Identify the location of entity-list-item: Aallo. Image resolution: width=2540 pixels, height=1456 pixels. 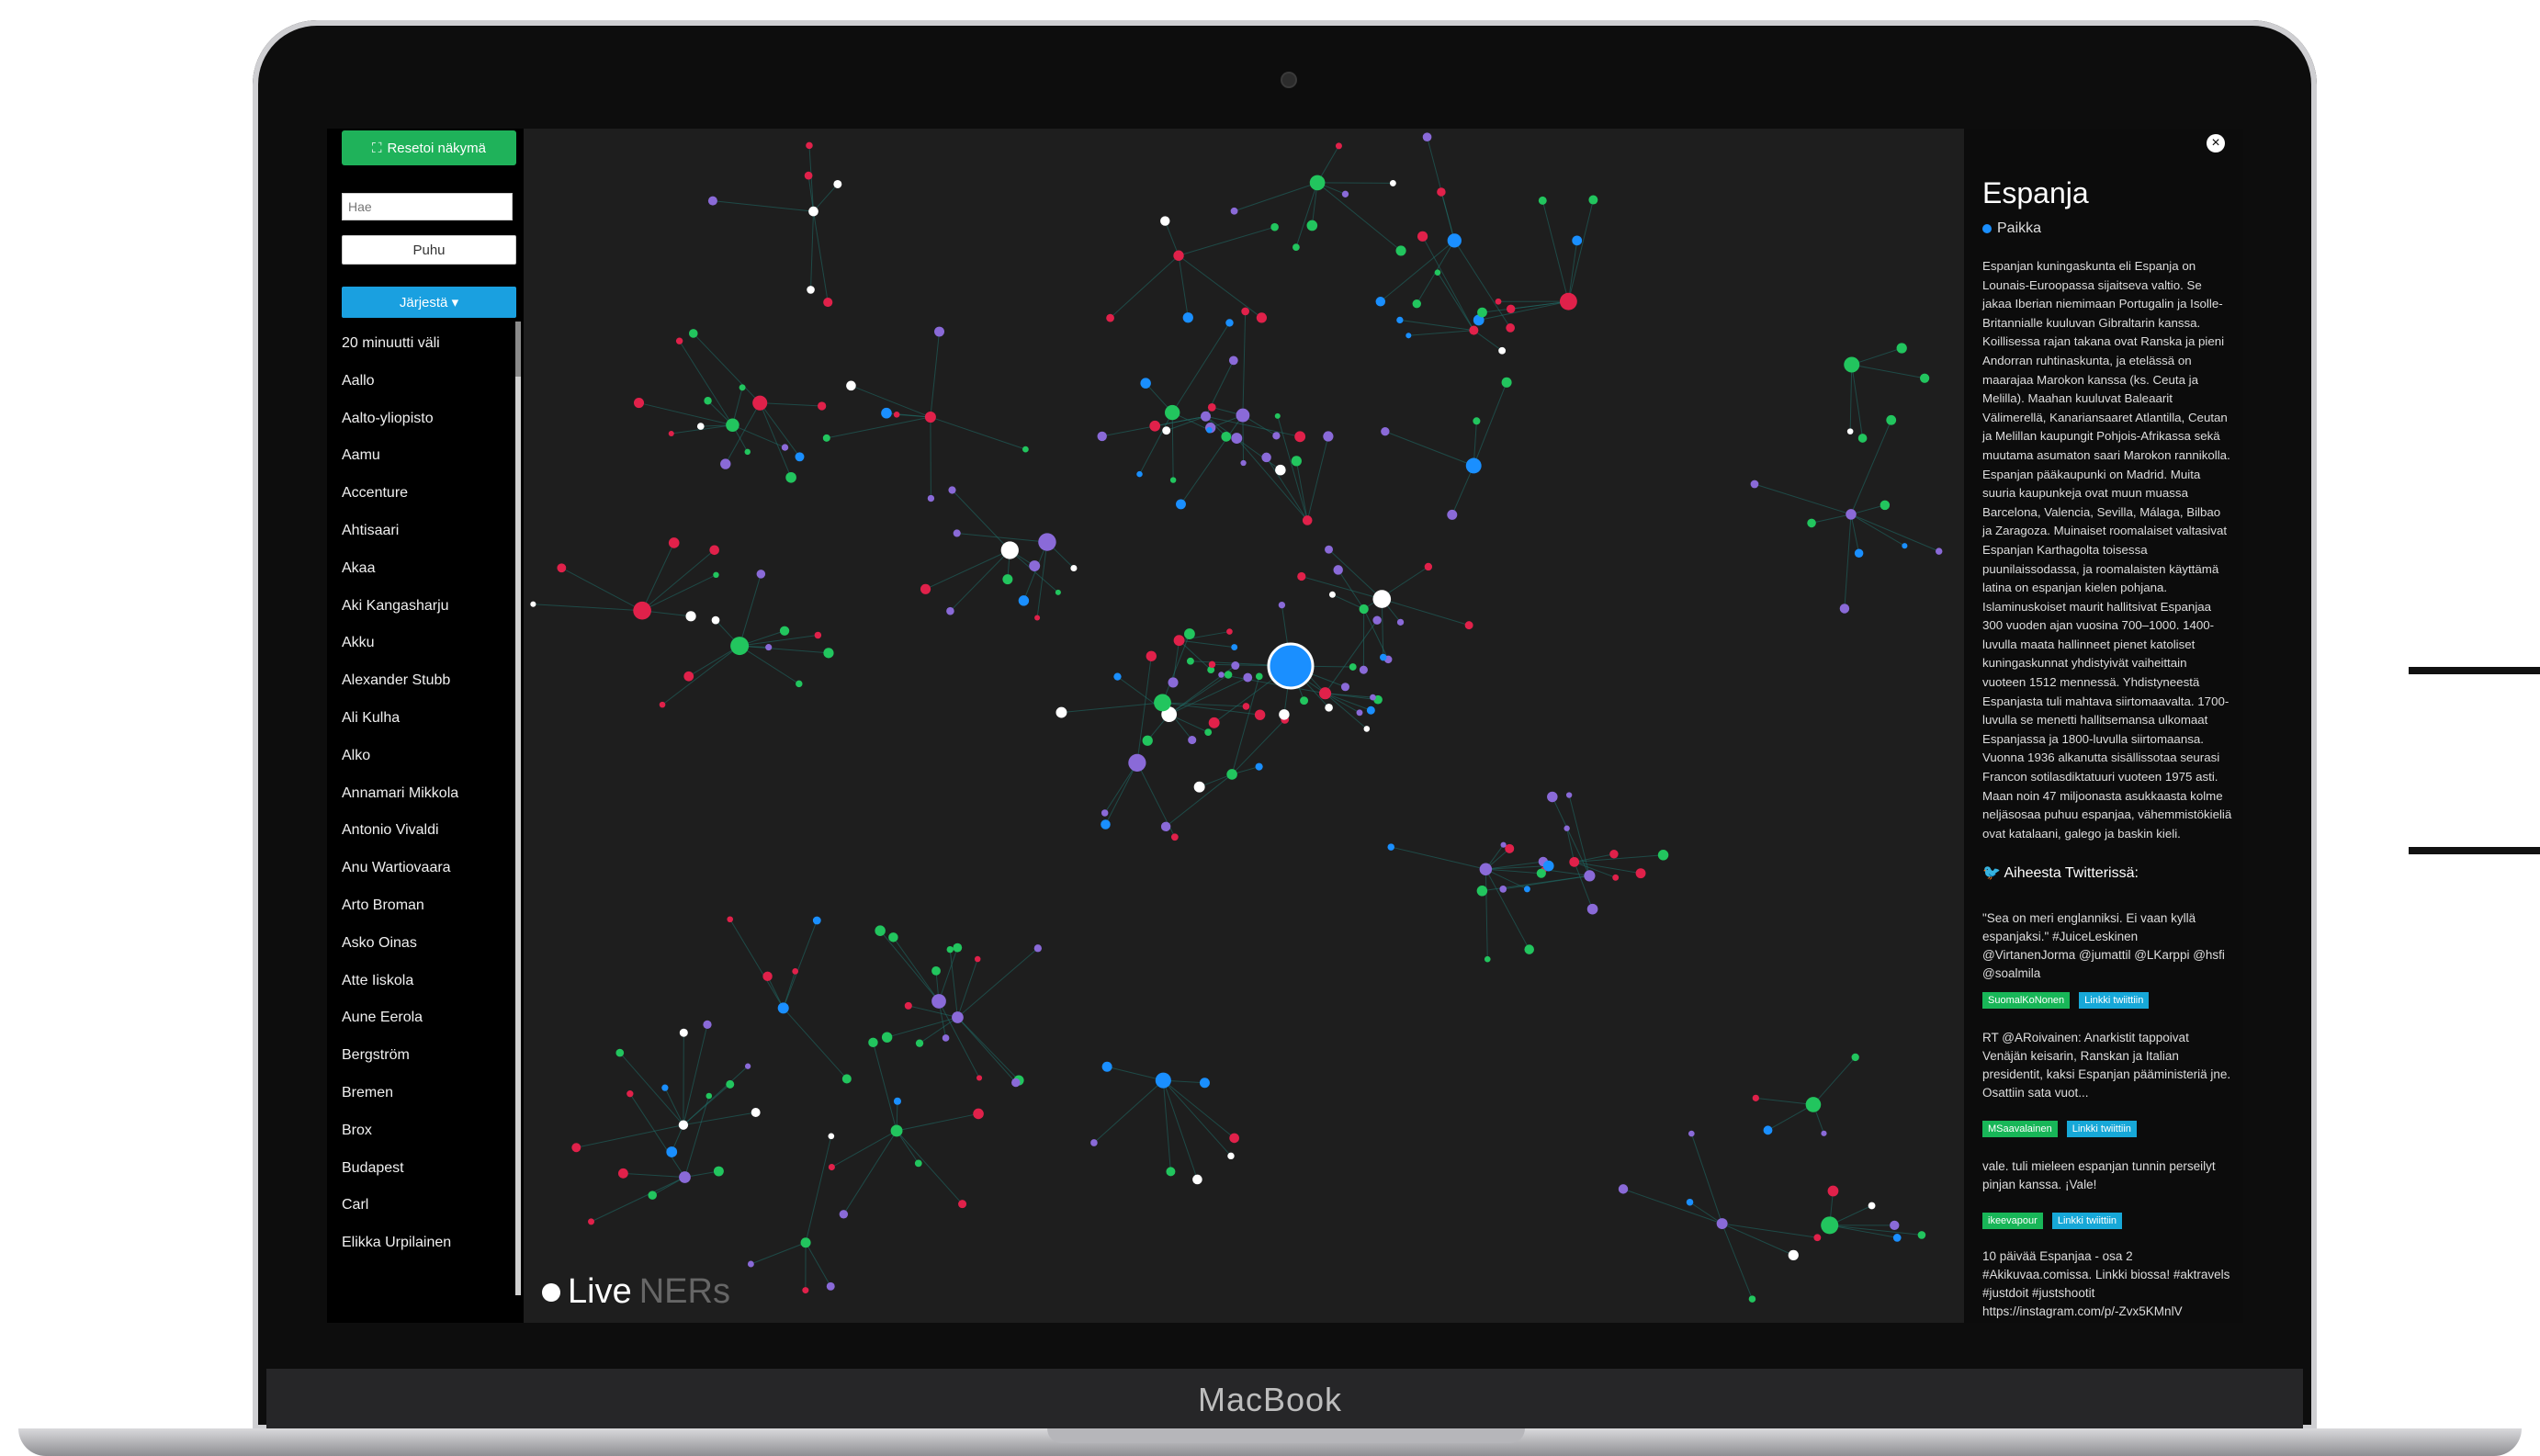
(429, 389).